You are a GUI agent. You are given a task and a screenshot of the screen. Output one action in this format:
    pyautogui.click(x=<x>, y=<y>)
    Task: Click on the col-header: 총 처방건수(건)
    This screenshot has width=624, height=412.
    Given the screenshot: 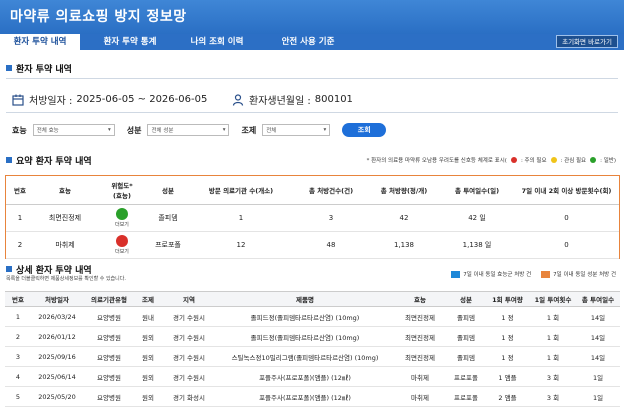 What is the action you would take?
    pyautogui.click(x=331, y=190)
    